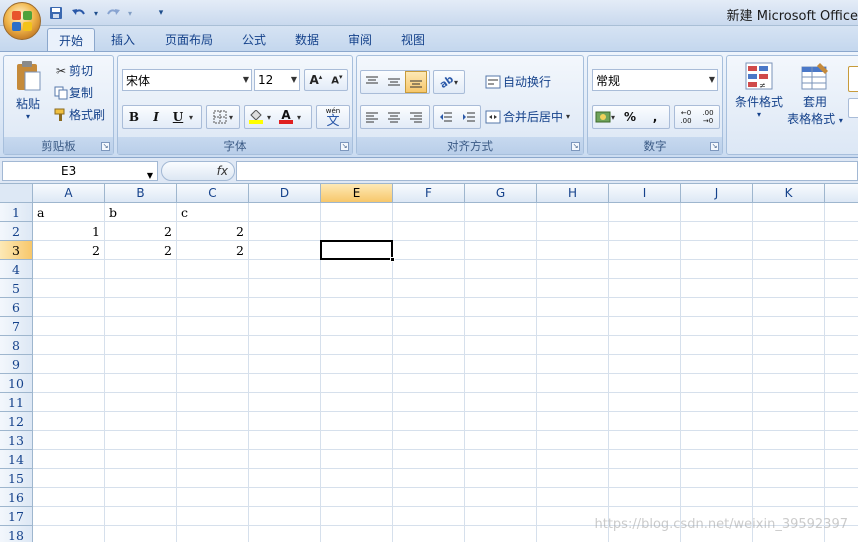 This screenshot has height=542, width=858. I want to click on paste-button: 粘贴 ▾, so click(28, 90).